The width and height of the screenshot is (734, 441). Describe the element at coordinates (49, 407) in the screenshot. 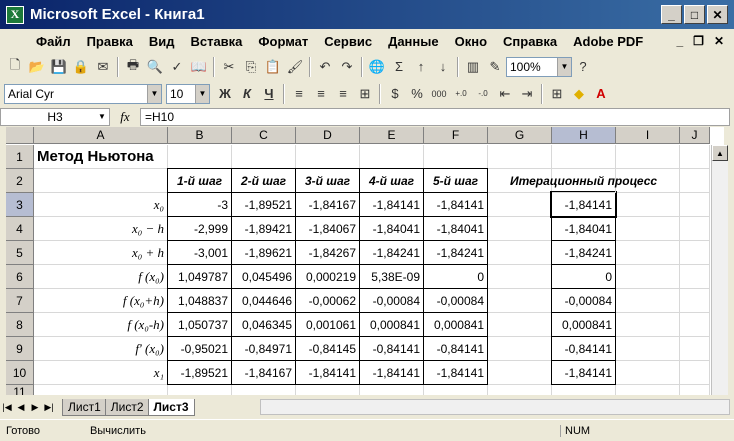

I see `last-sheet-icon: ▶|` at that location.